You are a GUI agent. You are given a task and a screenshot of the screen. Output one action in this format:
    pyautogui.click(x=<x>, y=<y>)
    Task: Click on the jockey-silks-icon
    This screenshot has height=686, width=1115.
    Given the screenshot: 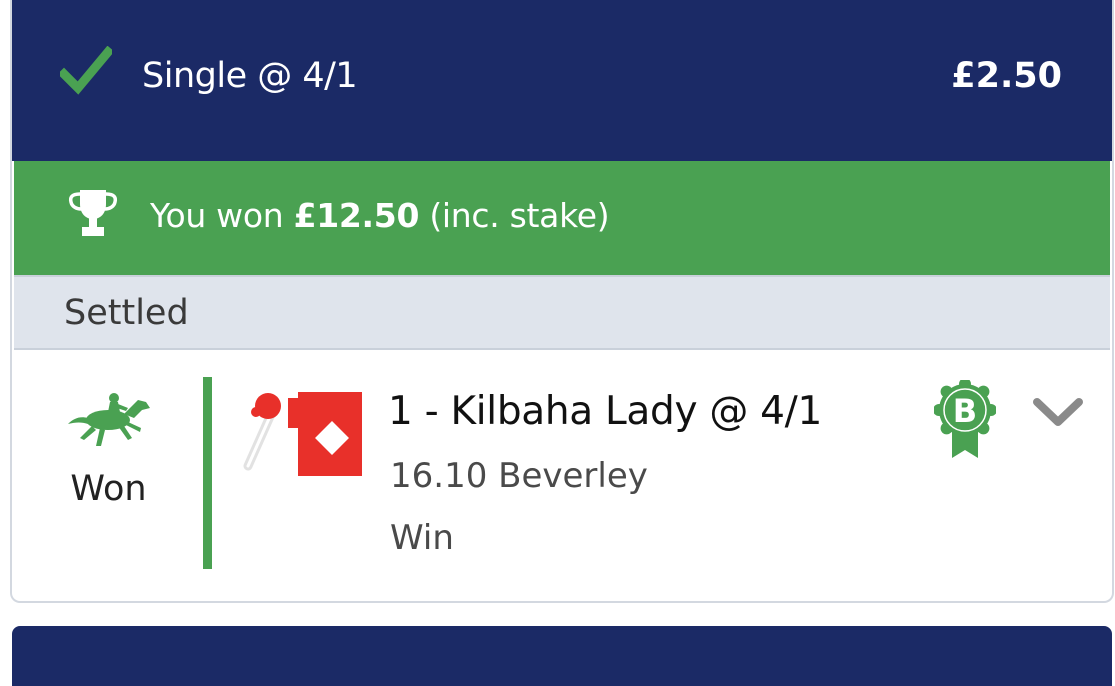 What is the action you would take?
    pyautogui.click(x=302, y=434)
    